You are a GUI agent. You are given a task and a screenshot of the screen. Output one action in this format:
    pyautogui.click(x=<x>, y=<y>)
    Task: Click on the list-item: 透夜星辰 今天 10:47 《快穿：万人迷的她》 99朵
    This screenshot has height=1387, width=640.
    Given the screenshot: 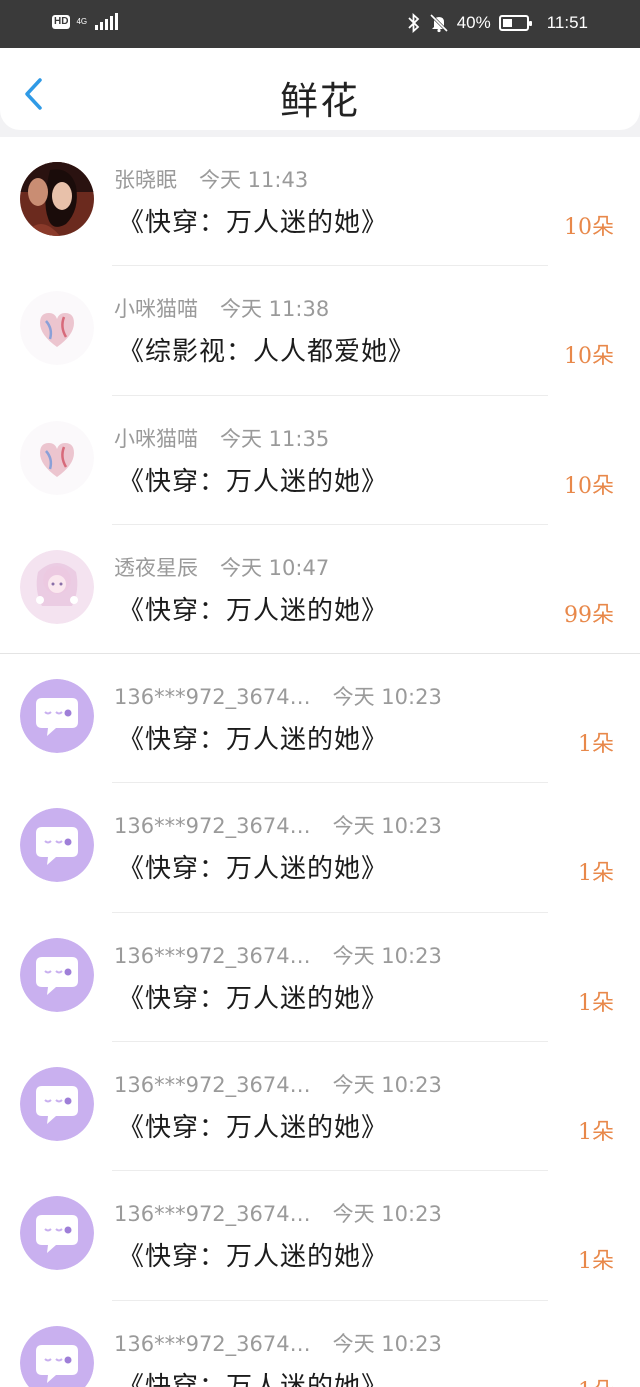 What is the action you would take?
    pyautogui.click(x=320, y=590)
    